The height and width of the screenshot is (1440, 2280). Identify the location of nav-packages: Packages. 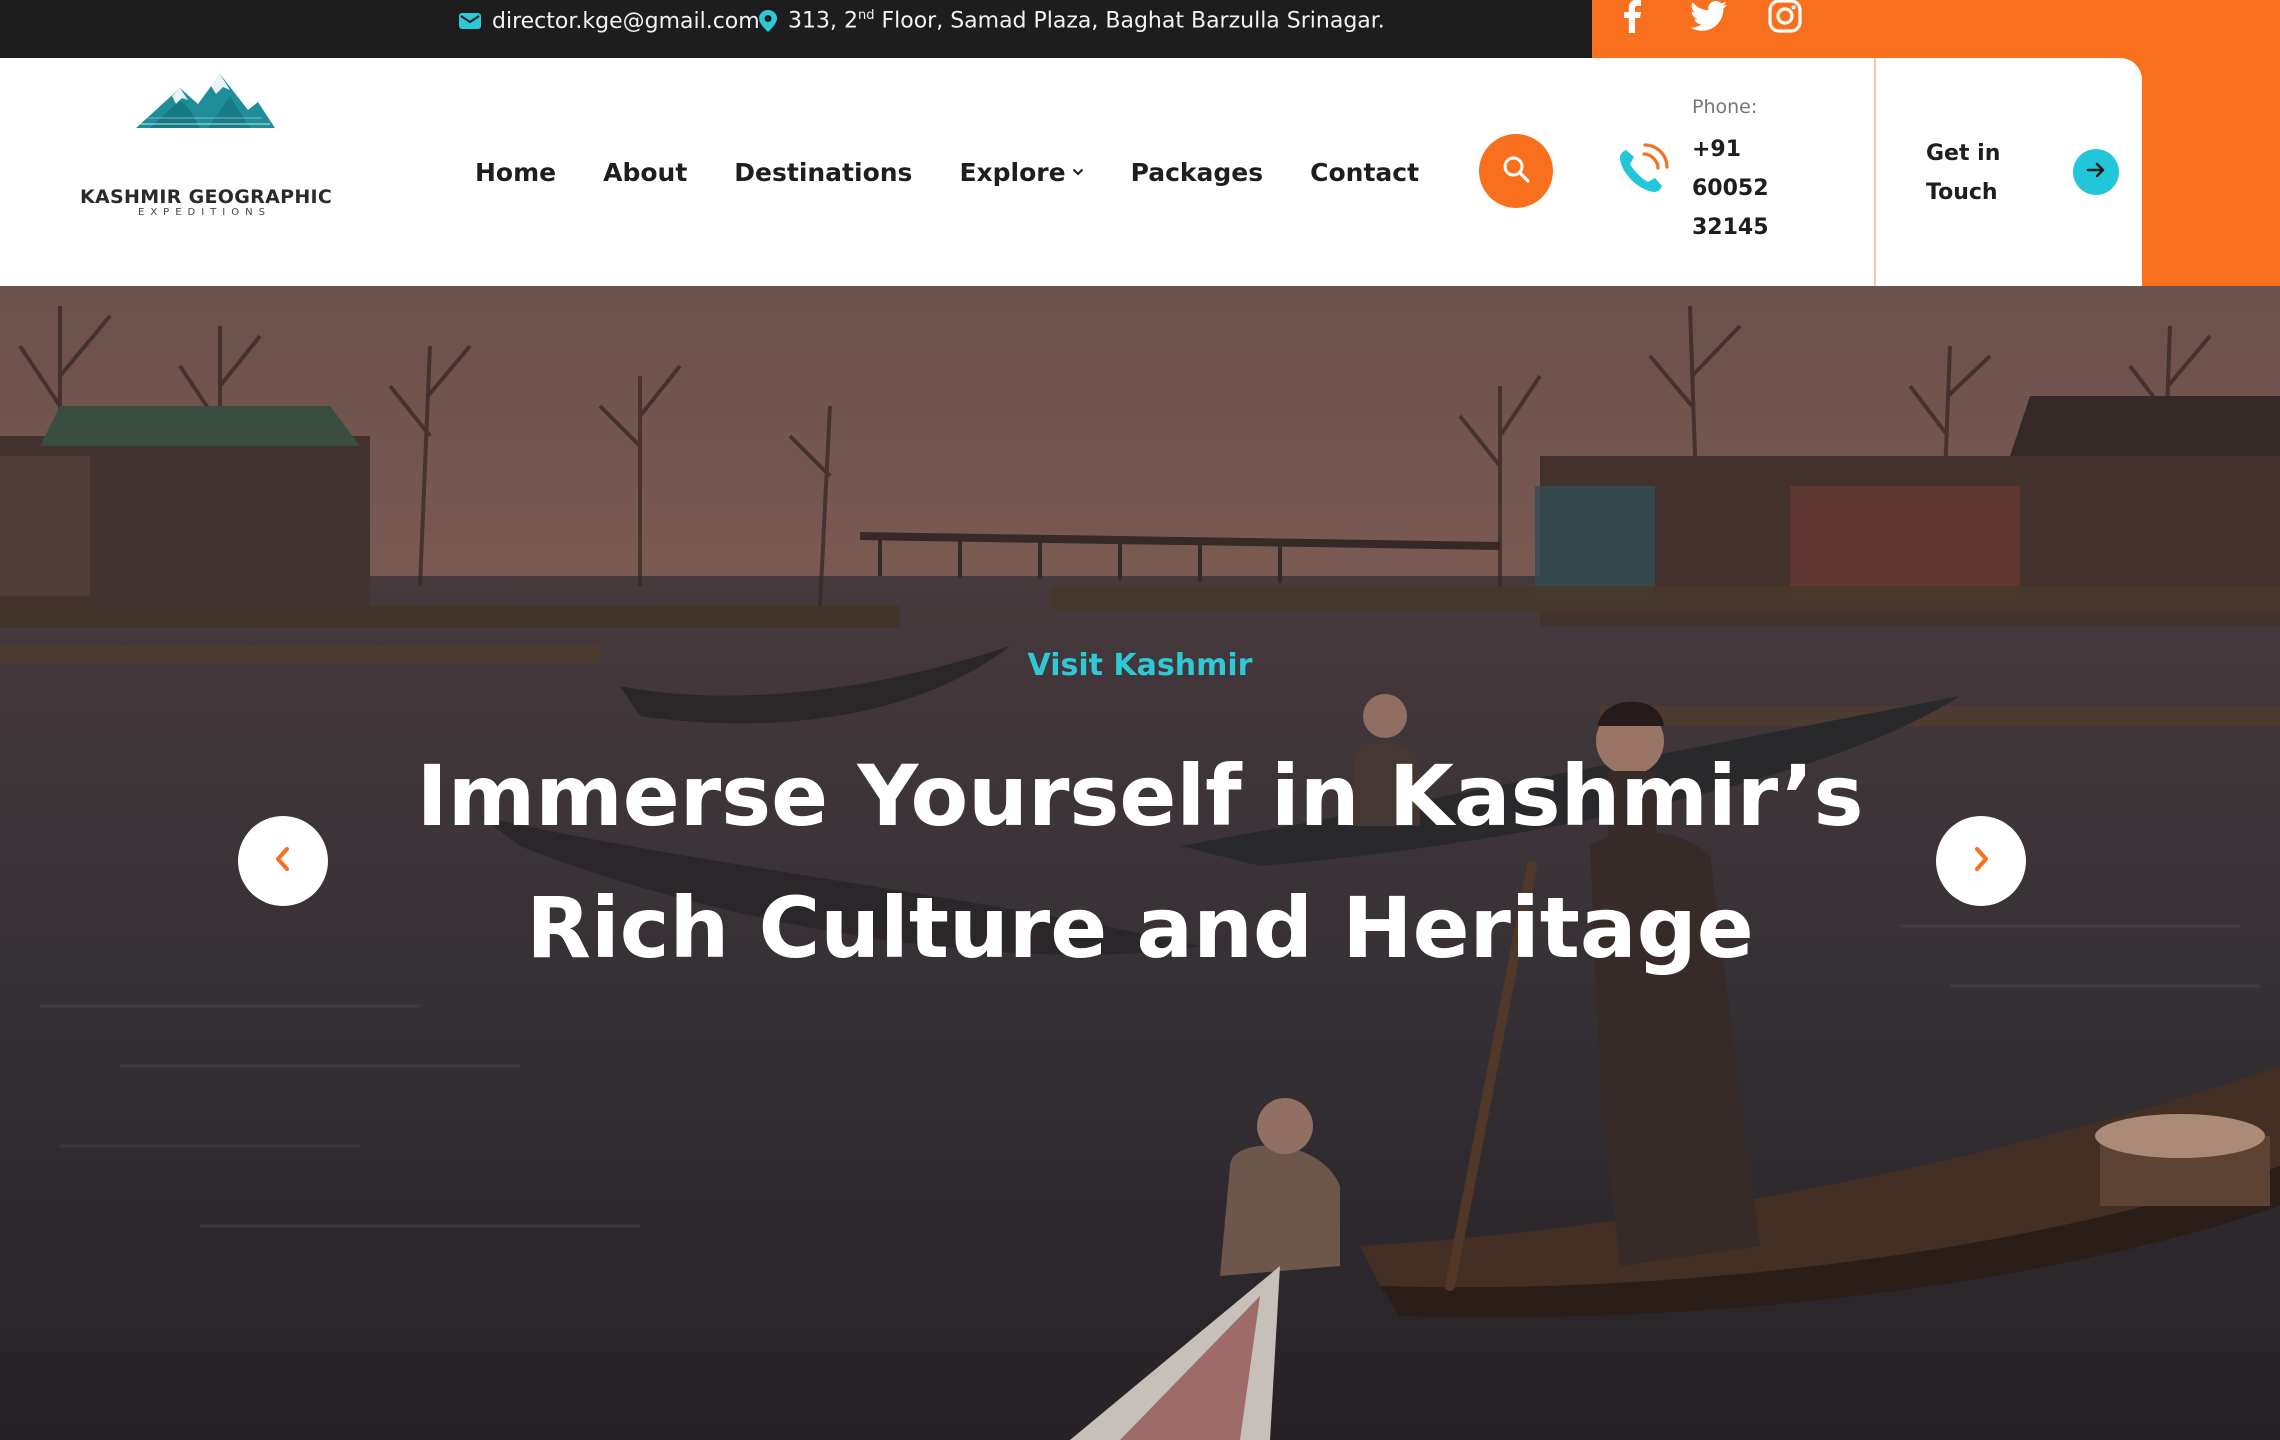
(1197, 172).